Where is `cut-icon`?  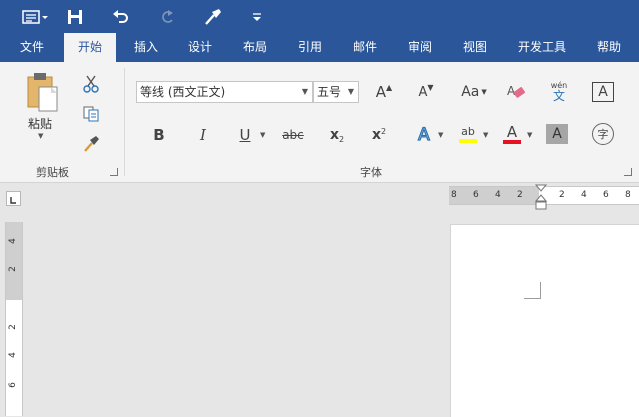 cut-icon is located at coordinates (91, 84).